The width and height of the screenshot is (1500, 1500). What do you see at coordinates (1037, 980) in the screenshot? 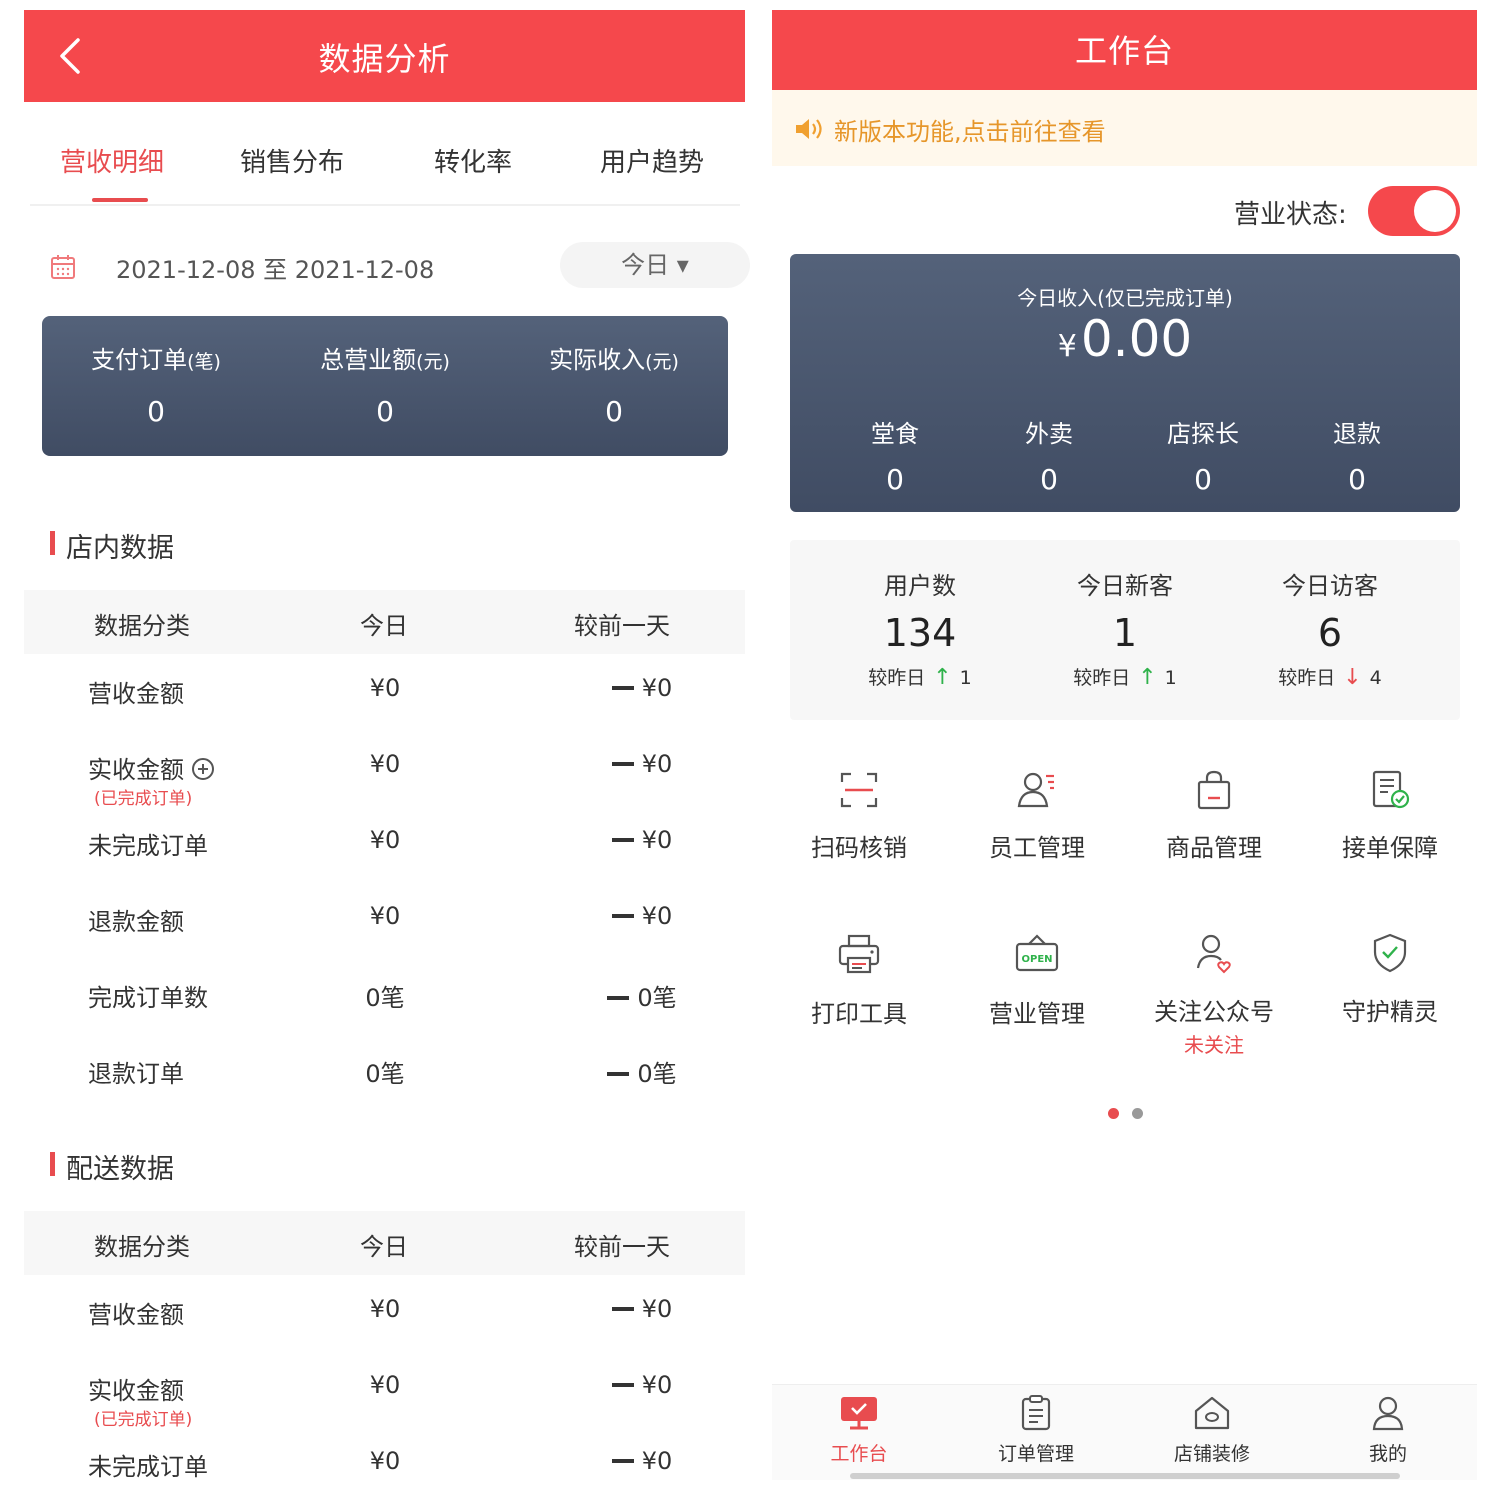
I see `grid-business-management: OPEN 营业管理` at bounding box center [1037, 980].